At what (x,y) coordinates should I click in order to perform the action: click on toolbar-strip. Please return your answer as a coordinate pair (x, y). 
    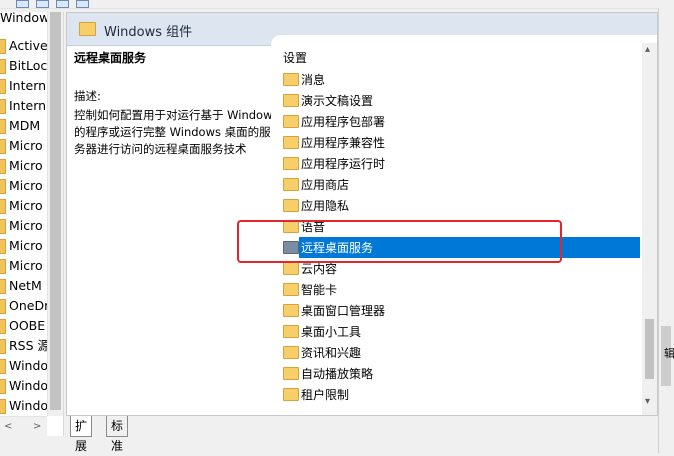
    Looking at the image, I should click on (337, 4).